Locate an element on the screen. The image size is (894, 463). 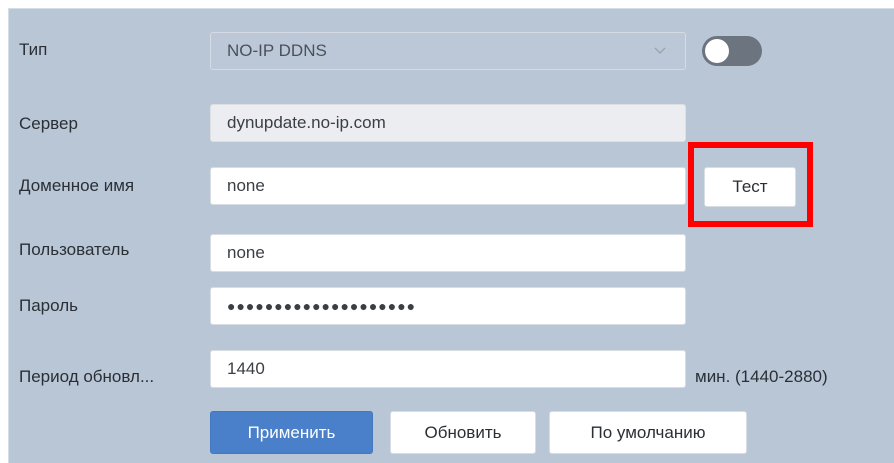
server-label: Сервер is located at coordinates (48, 123).